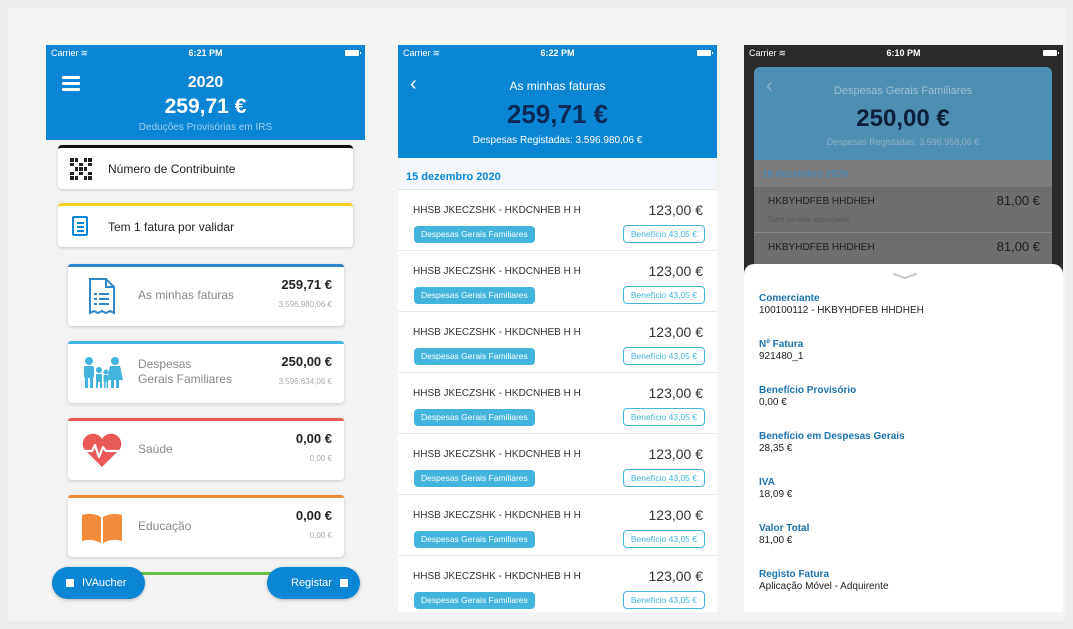 The image size is (1073, 629). Describe the element at coordinates (185, 371) in the screenshot. I see `category-label: Despesas Gerais Familiares` at that location.